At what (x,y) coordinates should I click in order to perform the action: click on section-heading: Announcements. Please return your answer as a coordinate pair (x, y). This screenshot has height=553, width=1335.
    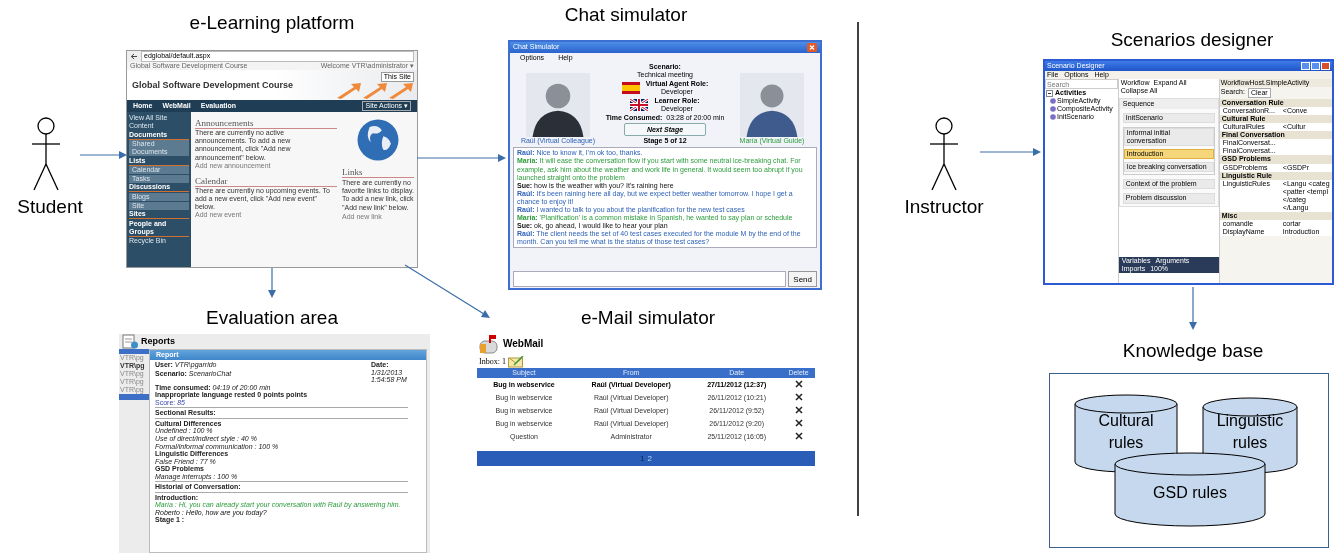
    Looking at the image, I should click on (266, 124).